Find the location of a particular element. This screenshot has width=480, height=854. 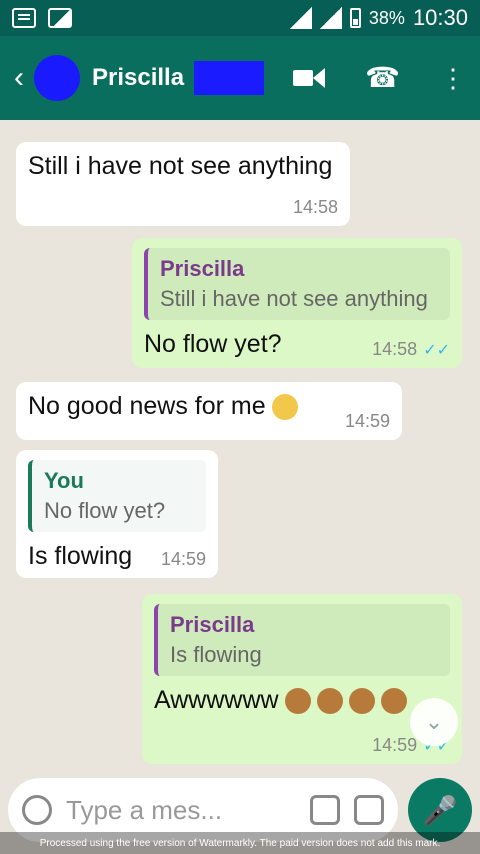

message-incoming: You No flow yet? Is flowing 14:59 is located at coordinates (117, 514).